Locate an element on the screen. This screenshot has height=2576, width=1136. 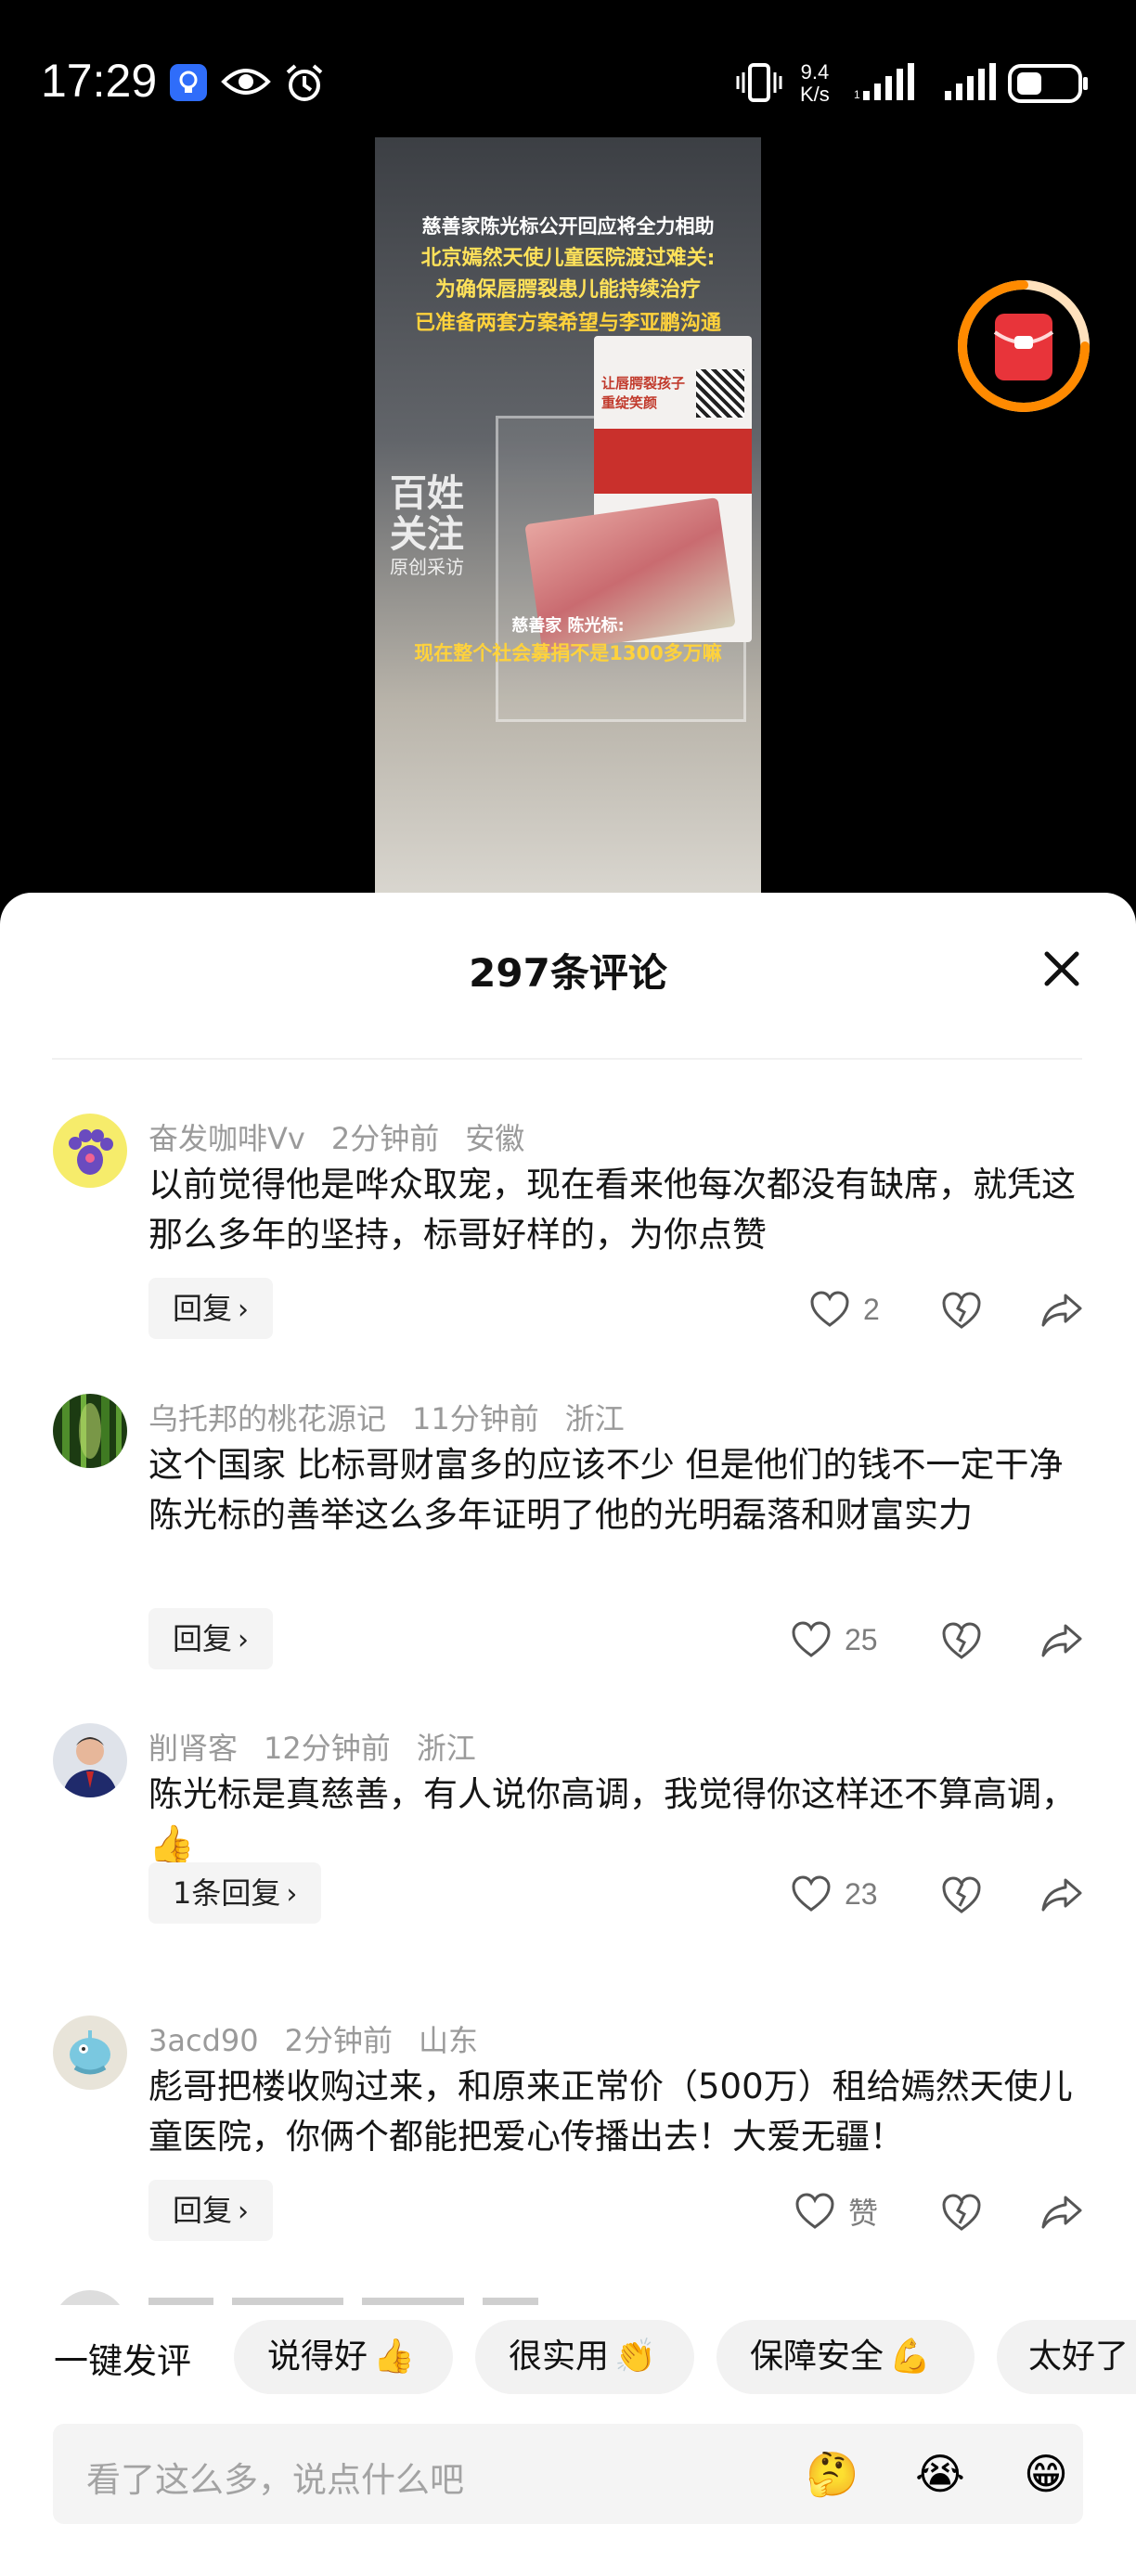
comment-meta: 削肾客 12分钟前 浙江 is located at coordinates (325, 1746).